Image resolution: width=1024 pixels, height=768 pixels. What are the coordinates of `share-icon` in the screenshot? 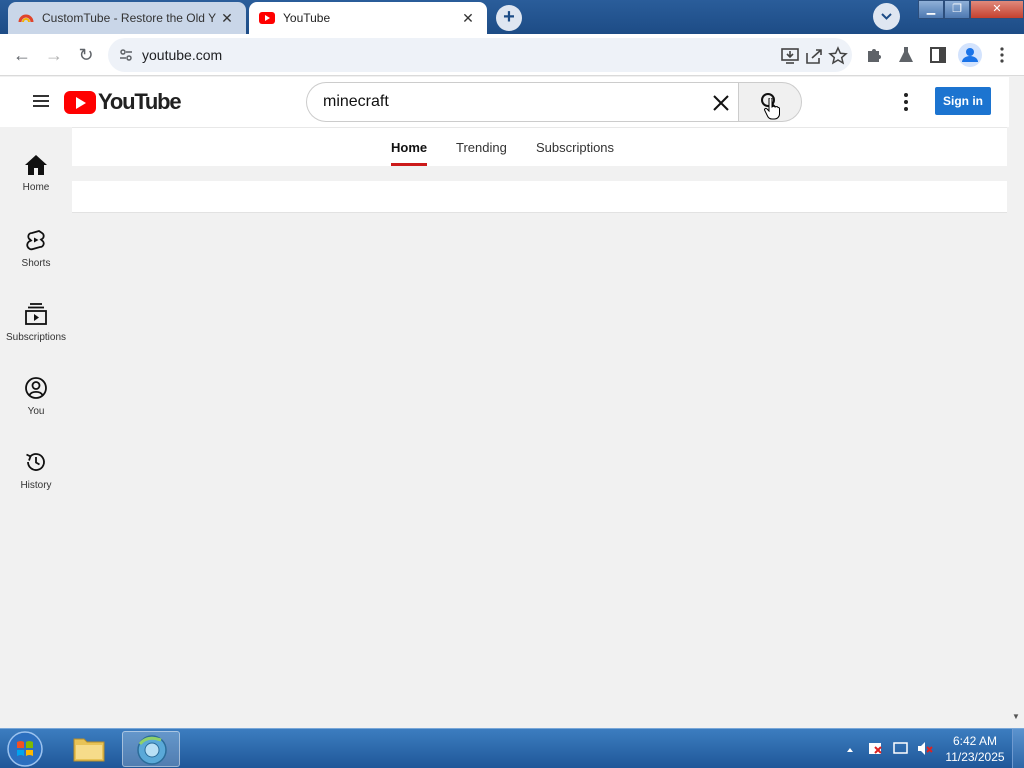 It's located at (814, 56).